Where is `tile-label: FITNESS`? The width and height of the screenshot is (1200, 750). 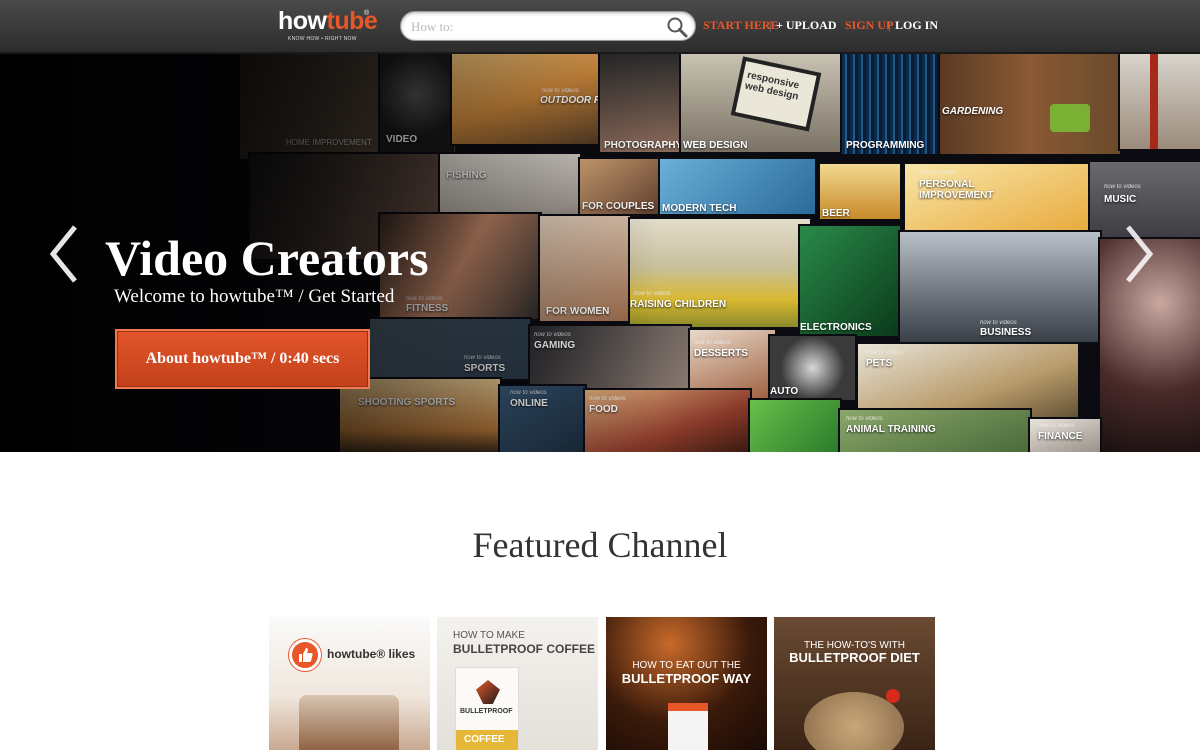 tile-label: FITNESS is located at coordinates (427, 308).